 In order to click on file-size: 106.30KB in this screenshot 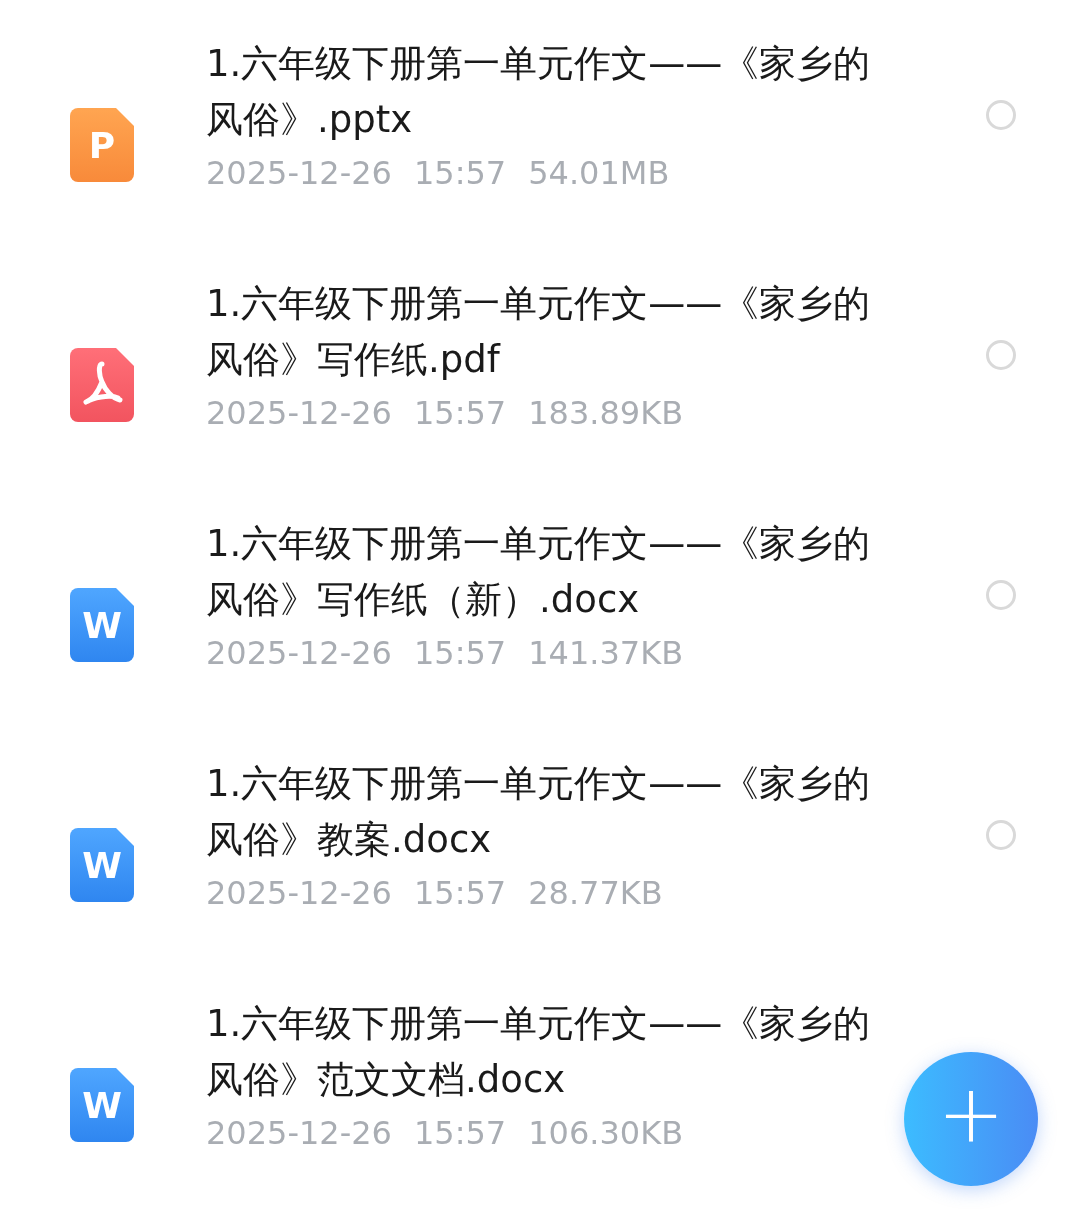, I will do `click(606, 1133)`.